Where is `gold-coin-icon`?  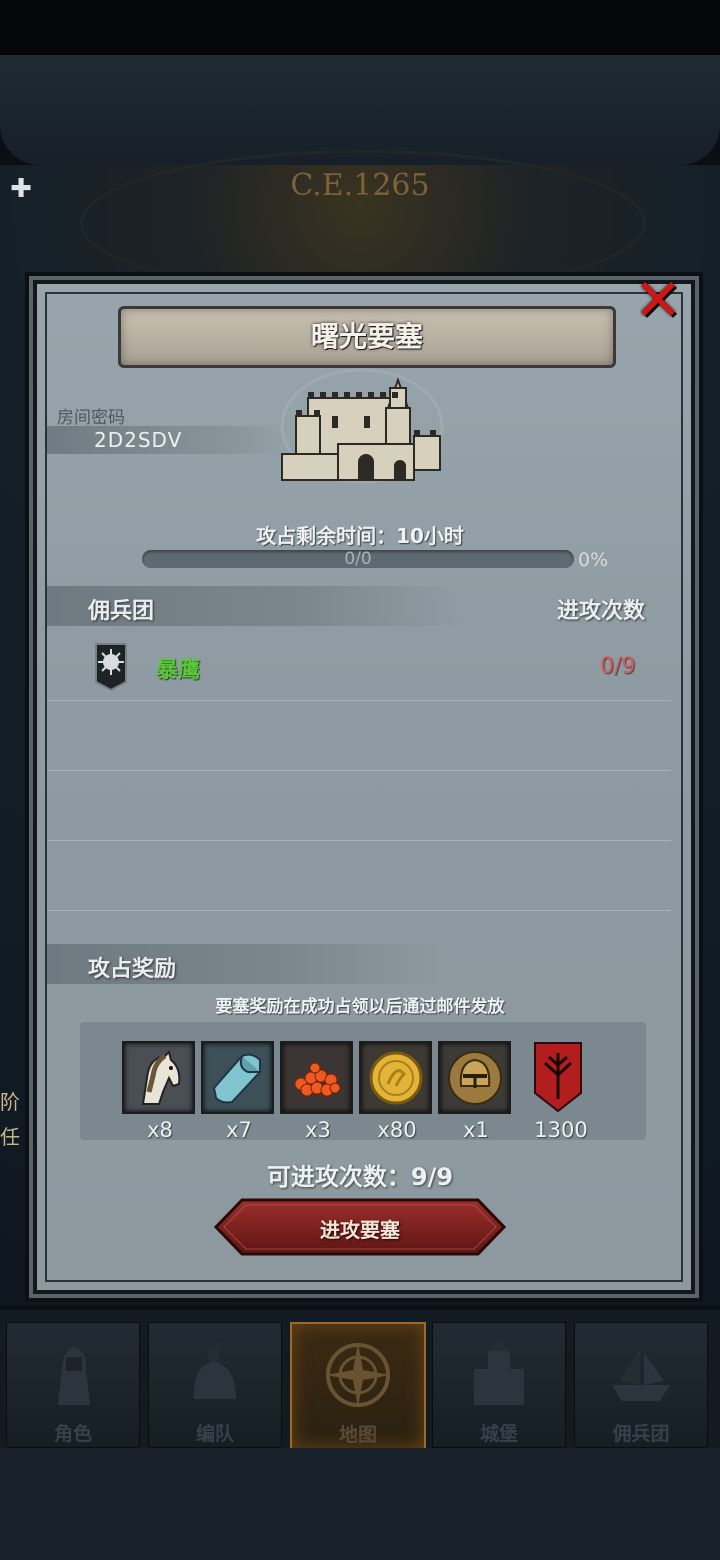 gold-coin-icon is located at coordinates (395, 1077).